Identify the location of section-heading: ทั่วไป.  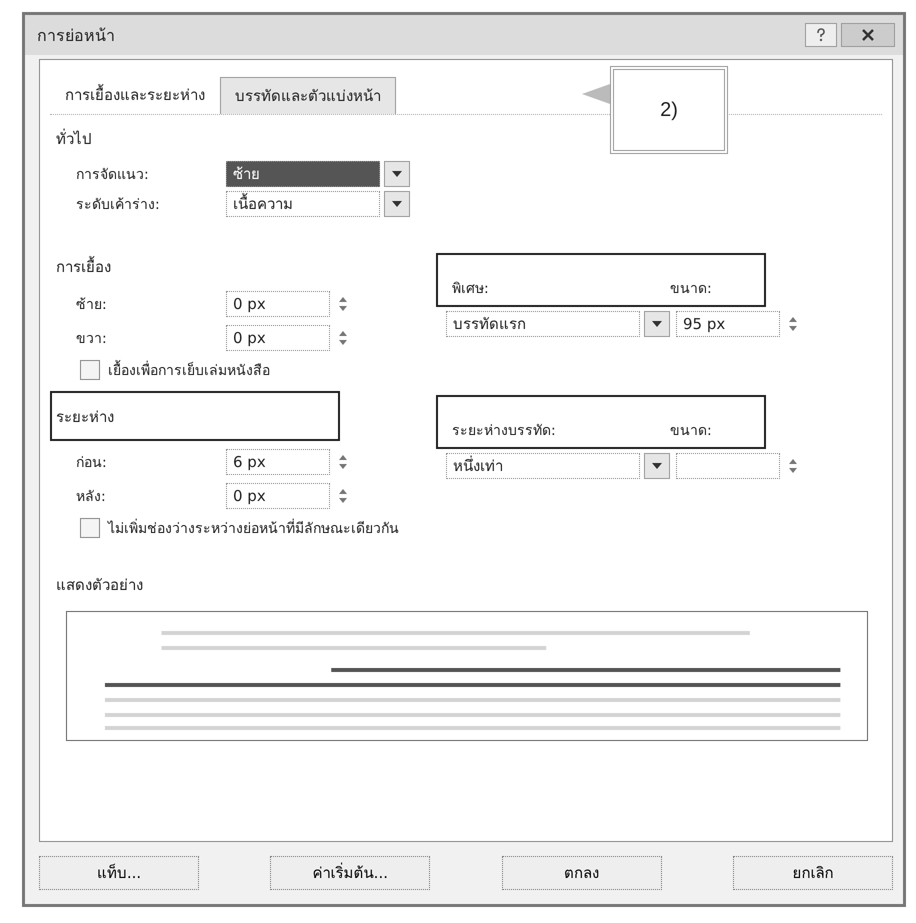
(74, 139).